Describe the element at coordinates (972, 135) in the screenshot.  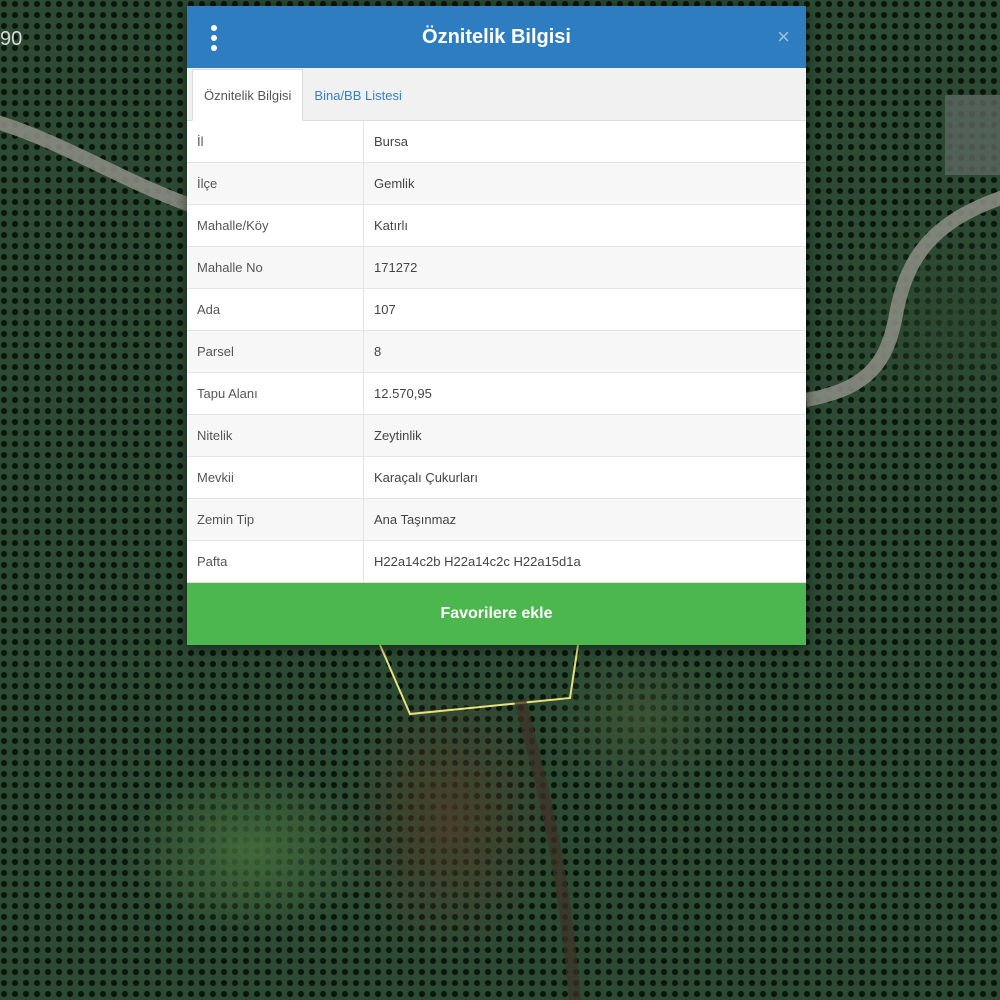
I see `building` at that location.